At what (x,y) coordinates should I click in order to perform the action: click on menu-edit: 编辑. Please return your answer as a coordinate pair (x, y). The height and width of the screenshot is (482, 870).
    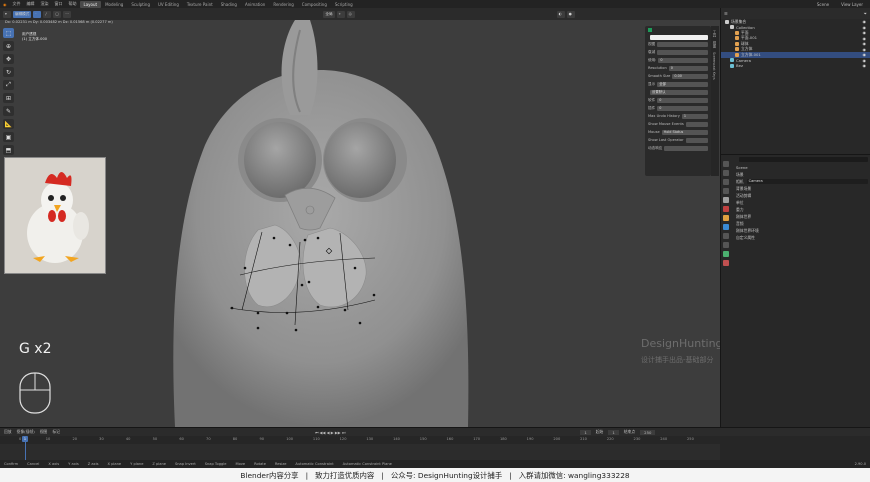
    Looking at the image, I should click on (31, 4).